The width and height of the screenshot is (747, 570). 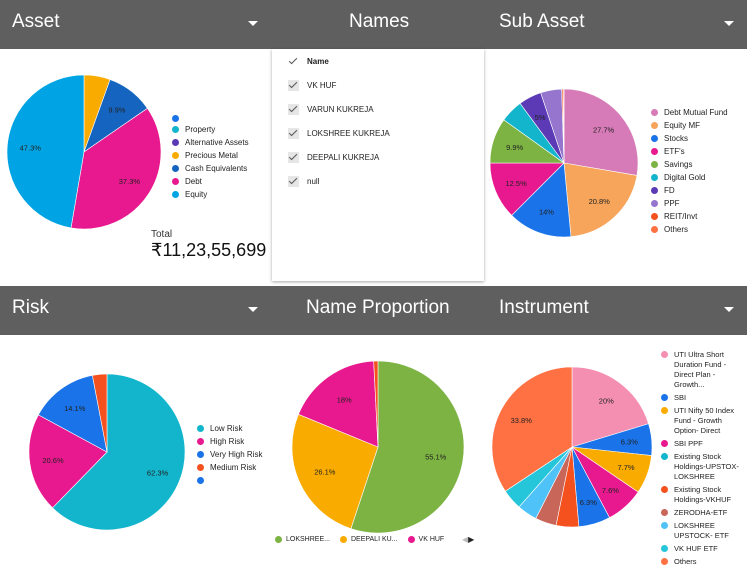 What do you see at coordinates (698, 217) in the screenshot?
I see `legend-item: REIT/Invt` at bounding box center [698, 217].